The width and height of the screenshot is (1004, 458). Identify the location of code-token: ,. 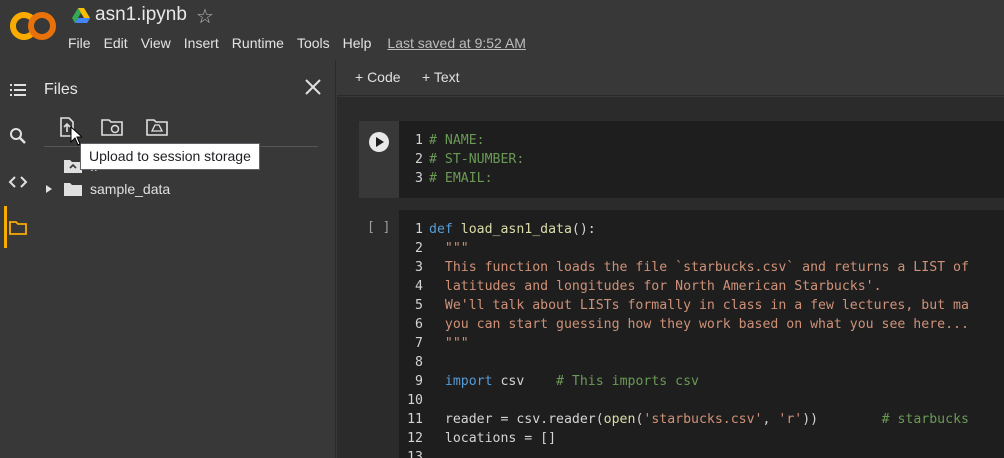
(770, 419).